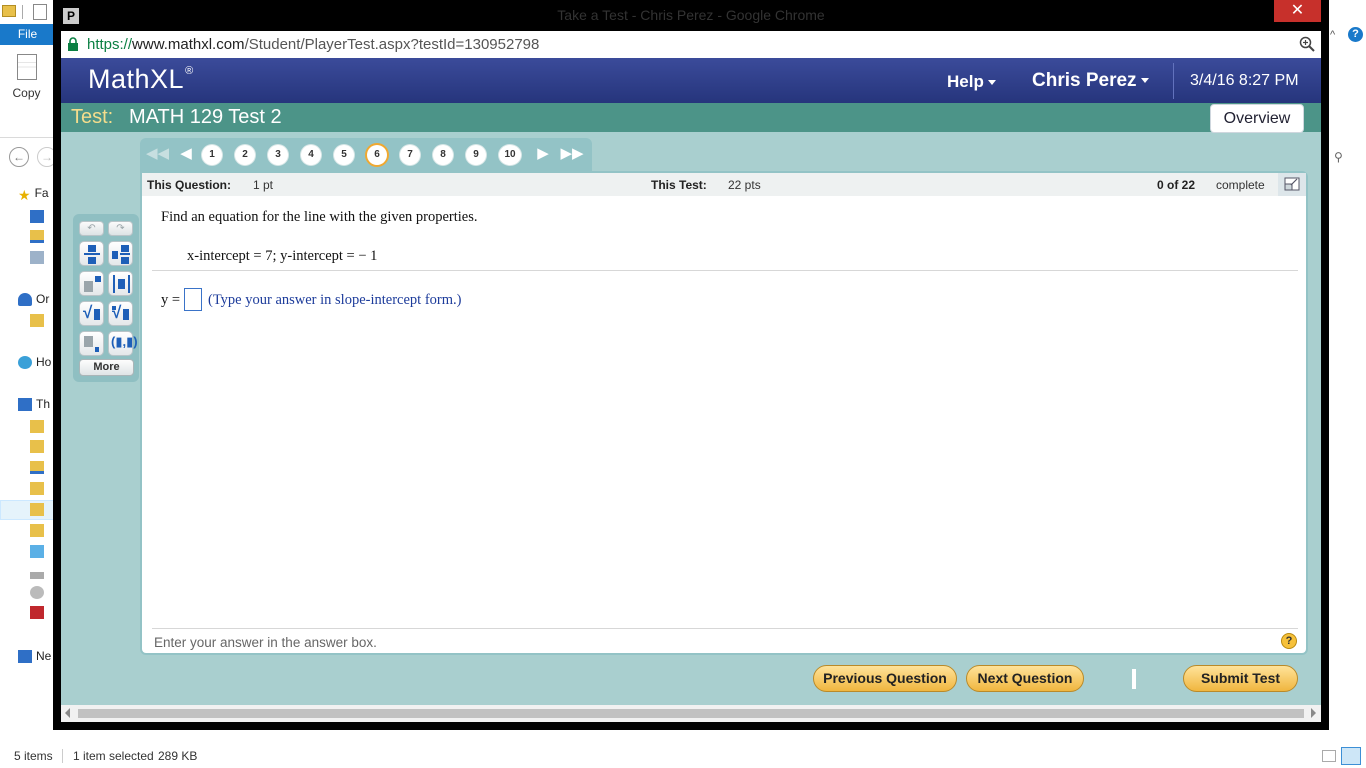  Describe the element at coordinates (44, 362) in the screenshot. I see `tree-item-label: Ho` at that location.